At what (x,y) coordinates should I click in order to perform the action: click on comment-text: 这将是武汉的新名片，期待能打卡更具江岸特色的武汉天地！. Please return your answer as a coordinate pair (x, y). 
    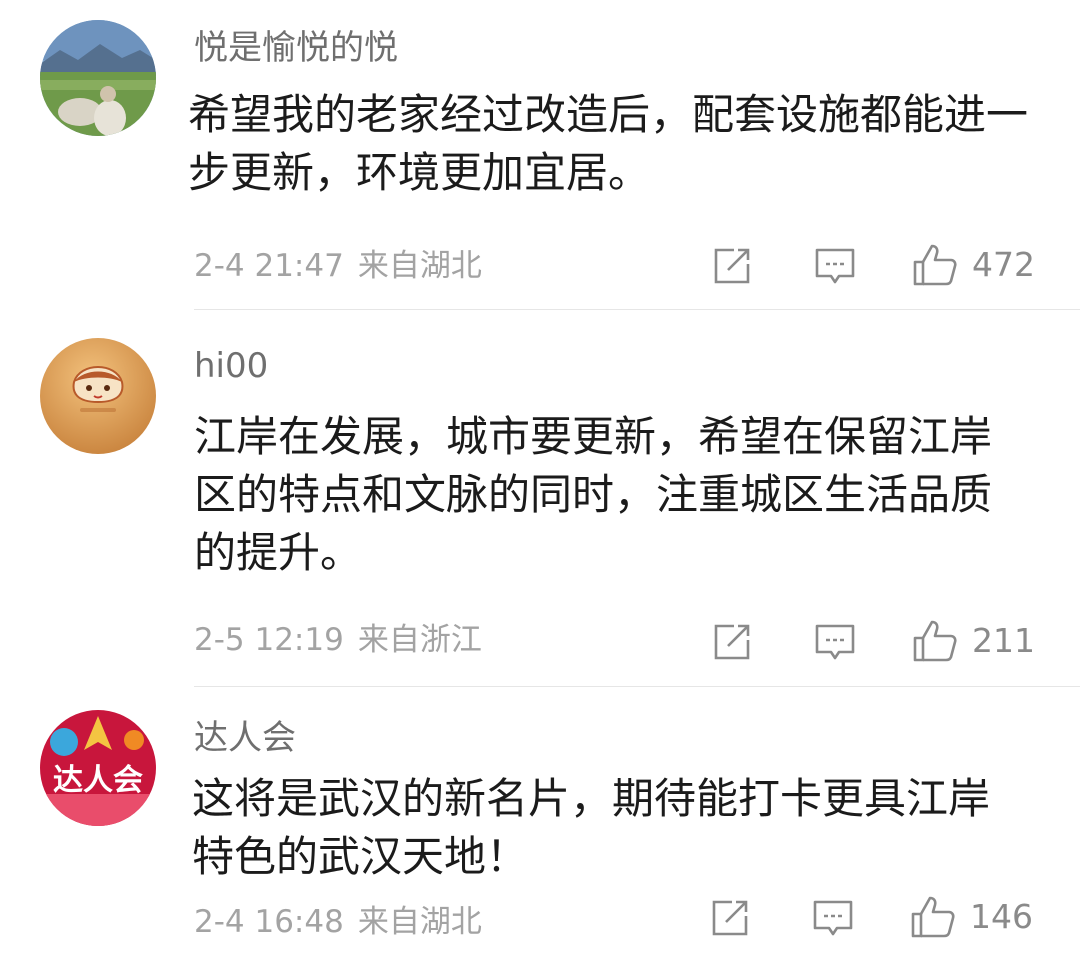
    Looking at the image, I should click on (591, 827).